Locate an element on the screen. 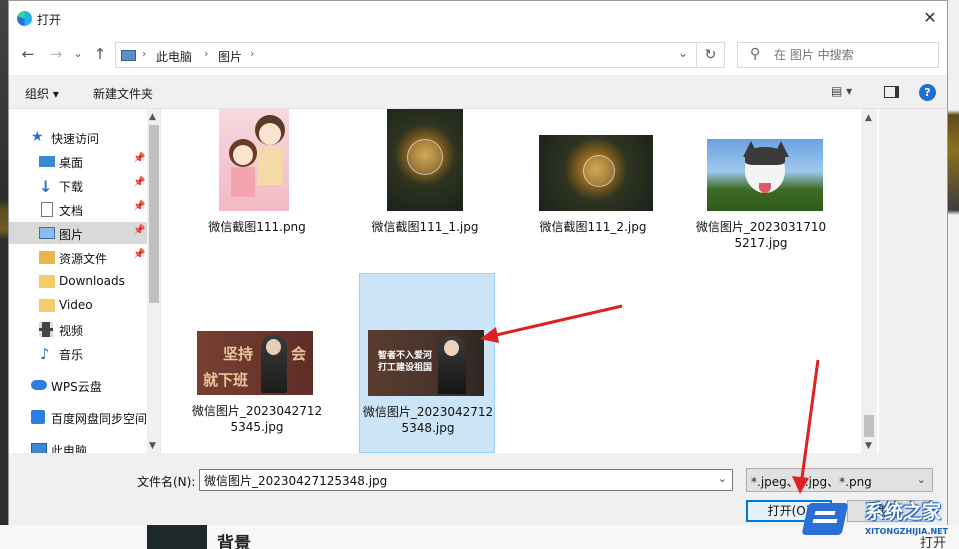  arrow-to-open-button is located at coordinates (806, 426).